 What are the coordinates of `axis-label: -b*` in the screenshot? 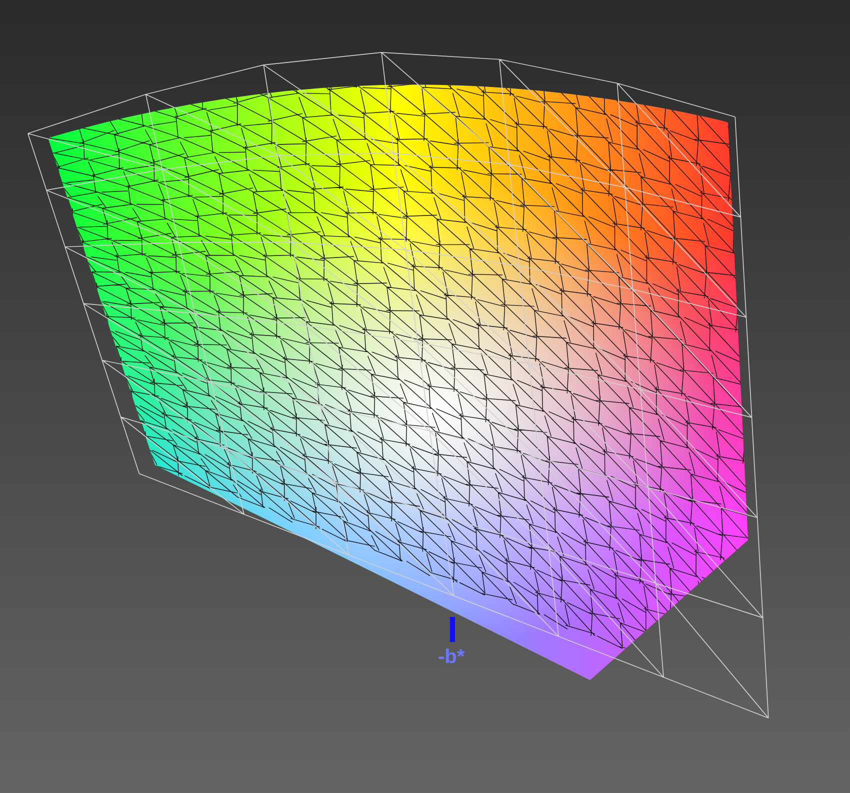 It's located at (451, 657).